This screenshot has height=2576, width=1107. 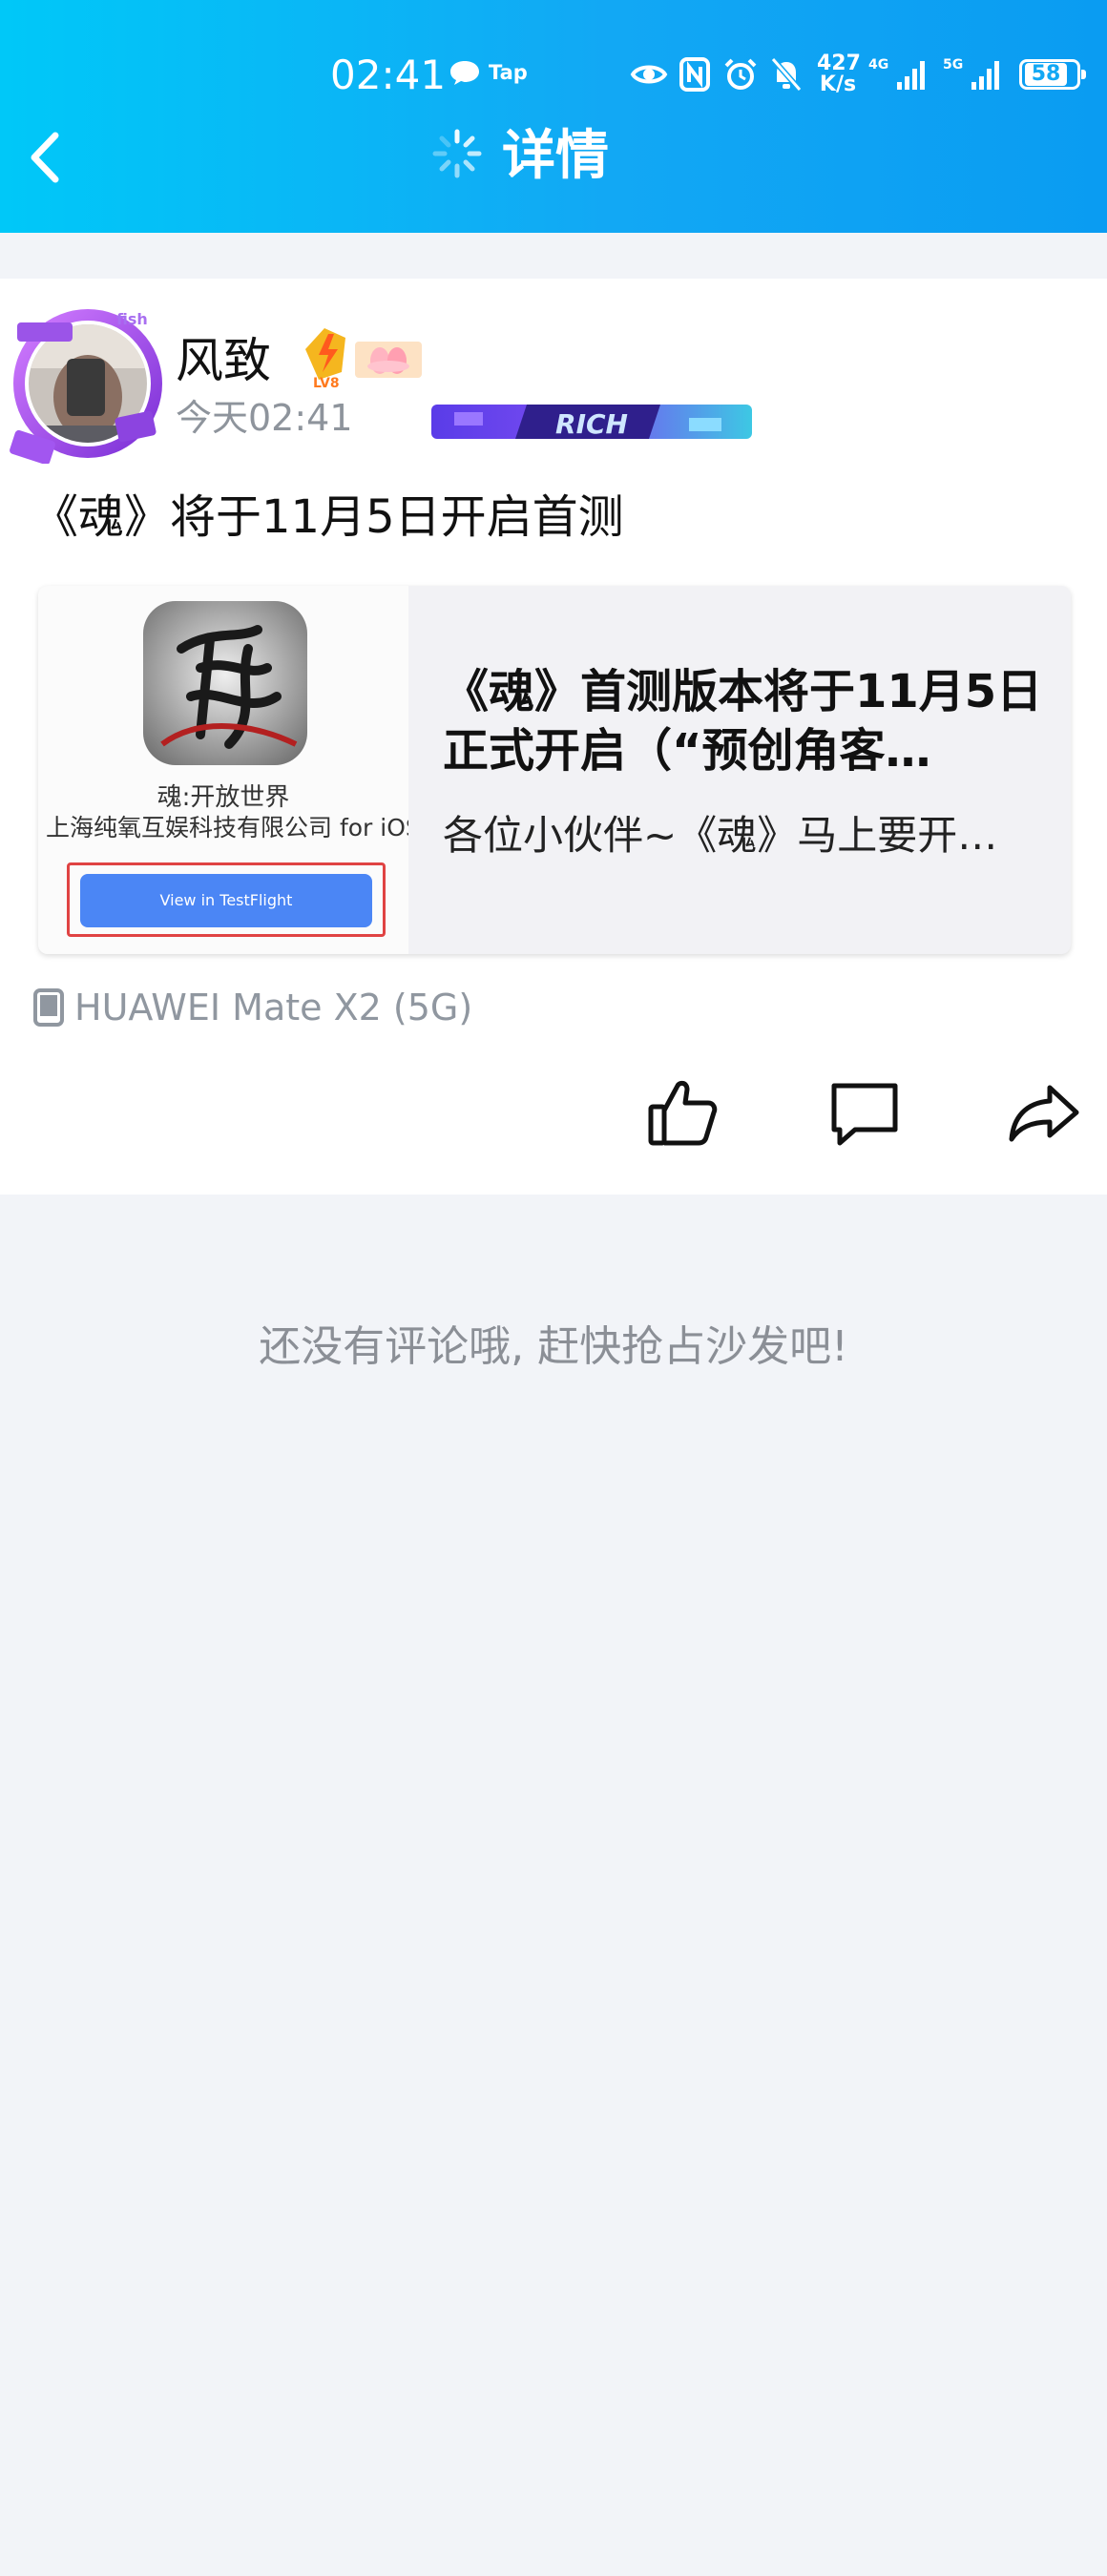 I want to click on thumb-app-title: 魂:开放世界, so click(x=224, y=797).